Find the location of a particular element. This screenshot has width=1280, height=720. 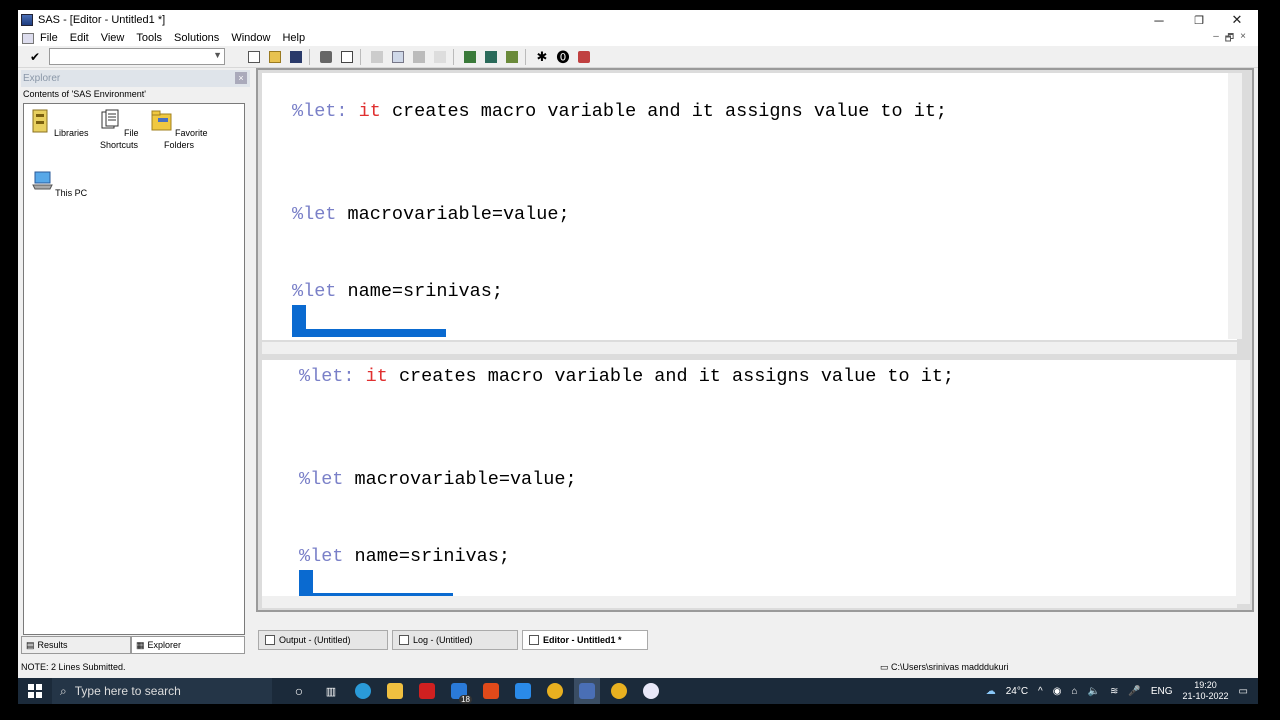

new-icon is located at coordinates (254, 57).